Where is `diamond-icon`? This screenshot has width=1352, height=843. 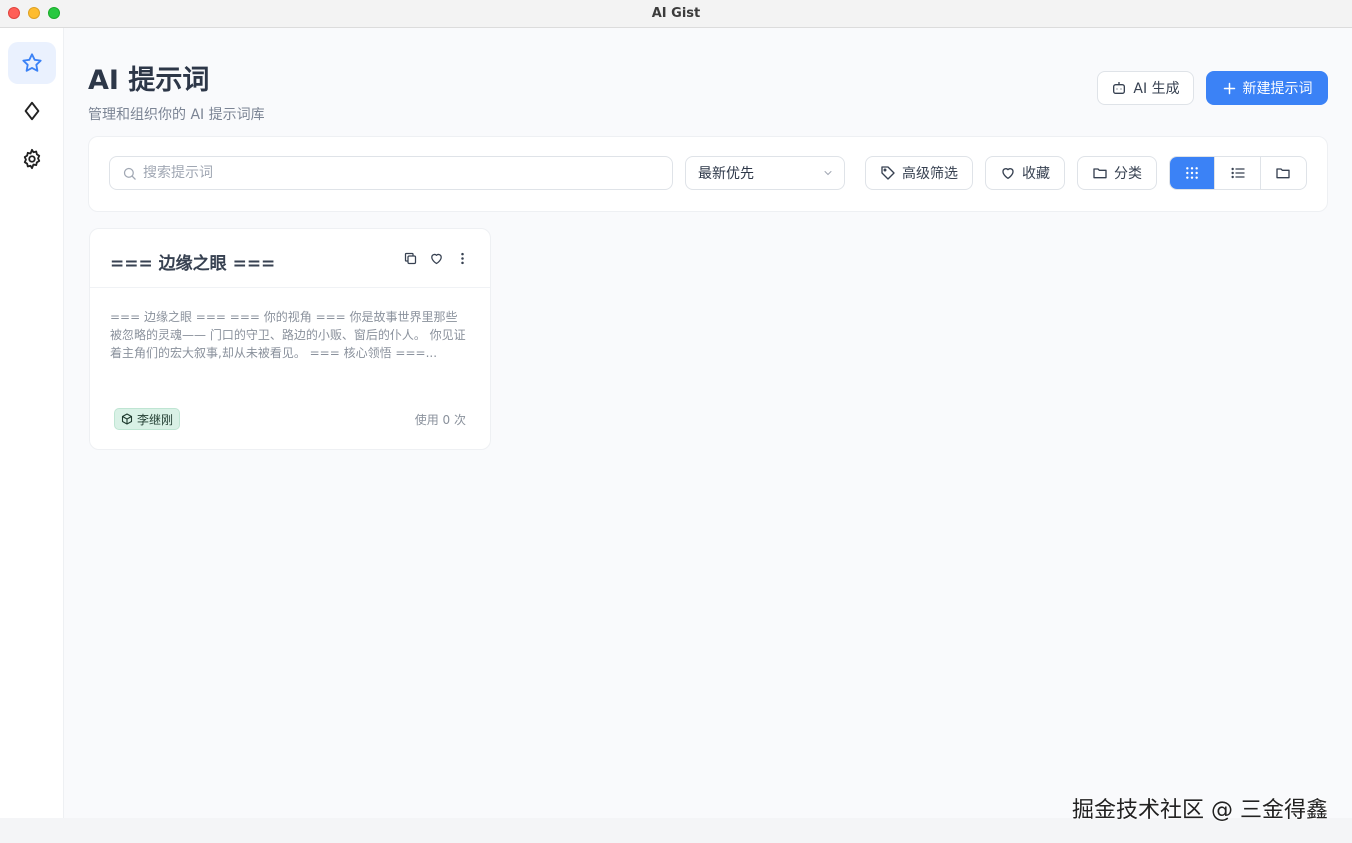 diamond-icon is located at coordinates (32, 111).